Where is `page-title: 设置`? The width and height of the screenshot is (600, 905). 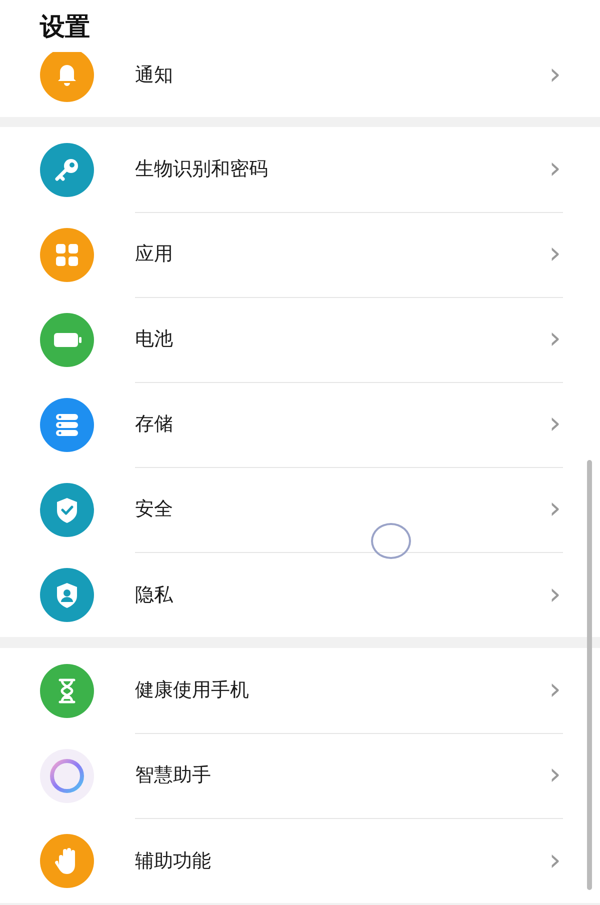
page-title: 设置 is located at coordinates (65, 26).